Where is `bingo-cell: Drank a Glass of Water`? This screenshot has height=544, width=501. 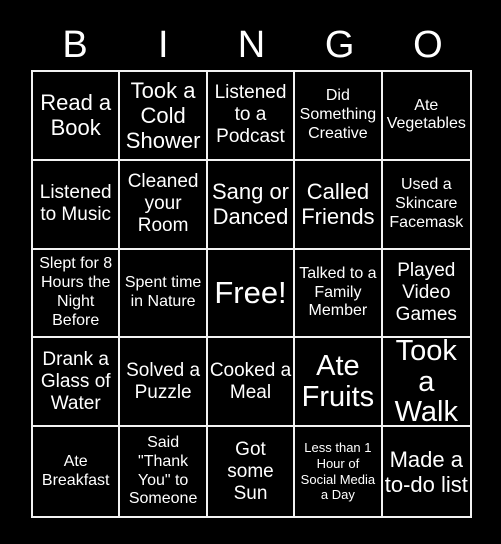 bingo-cell: Drank a Glass of Water is located at coordinates (77, 383).